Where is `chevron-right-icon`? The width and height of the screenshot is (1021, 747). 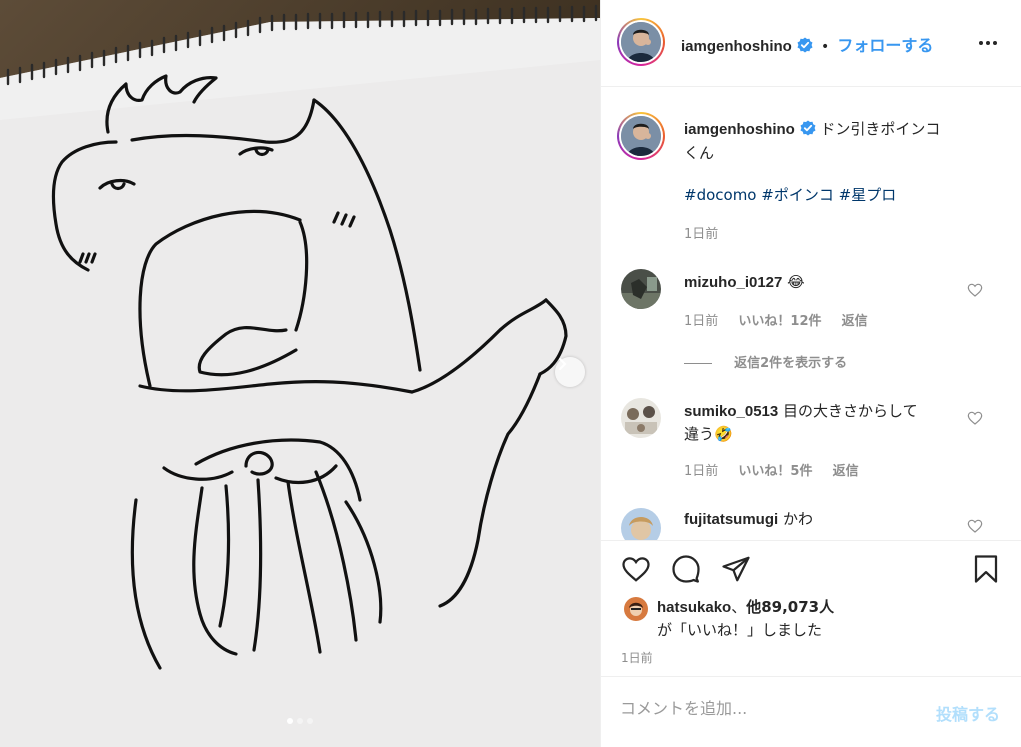 chevron-right-icon is located at coordinates (563, 364).